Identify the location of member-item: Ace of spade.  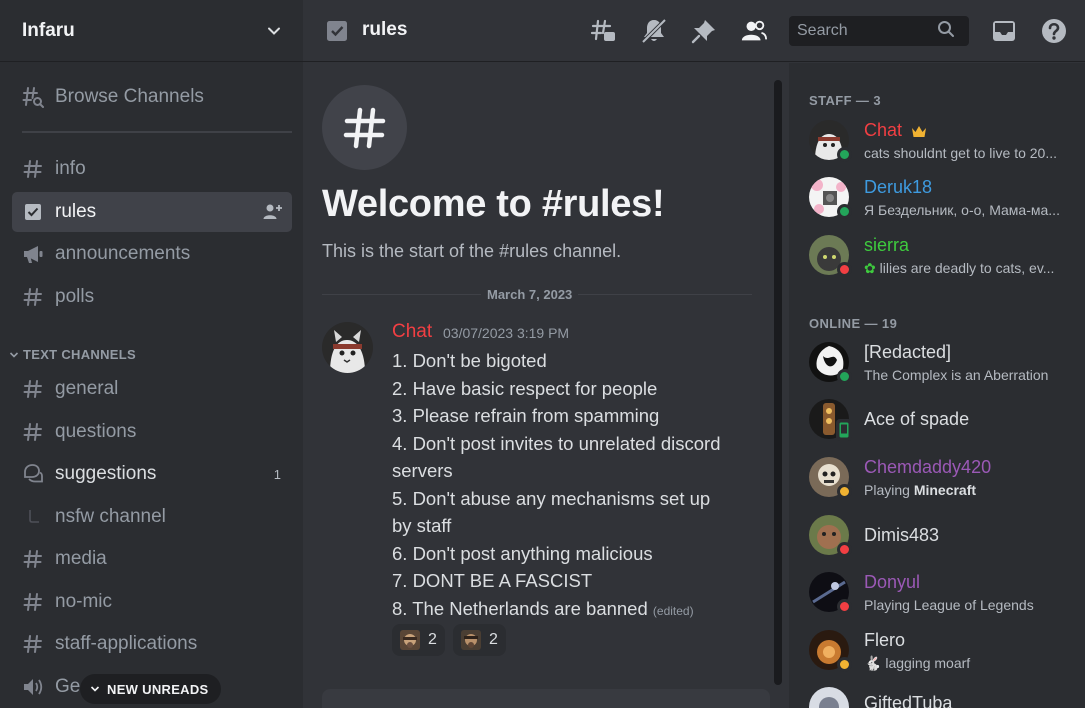
(944, 422).